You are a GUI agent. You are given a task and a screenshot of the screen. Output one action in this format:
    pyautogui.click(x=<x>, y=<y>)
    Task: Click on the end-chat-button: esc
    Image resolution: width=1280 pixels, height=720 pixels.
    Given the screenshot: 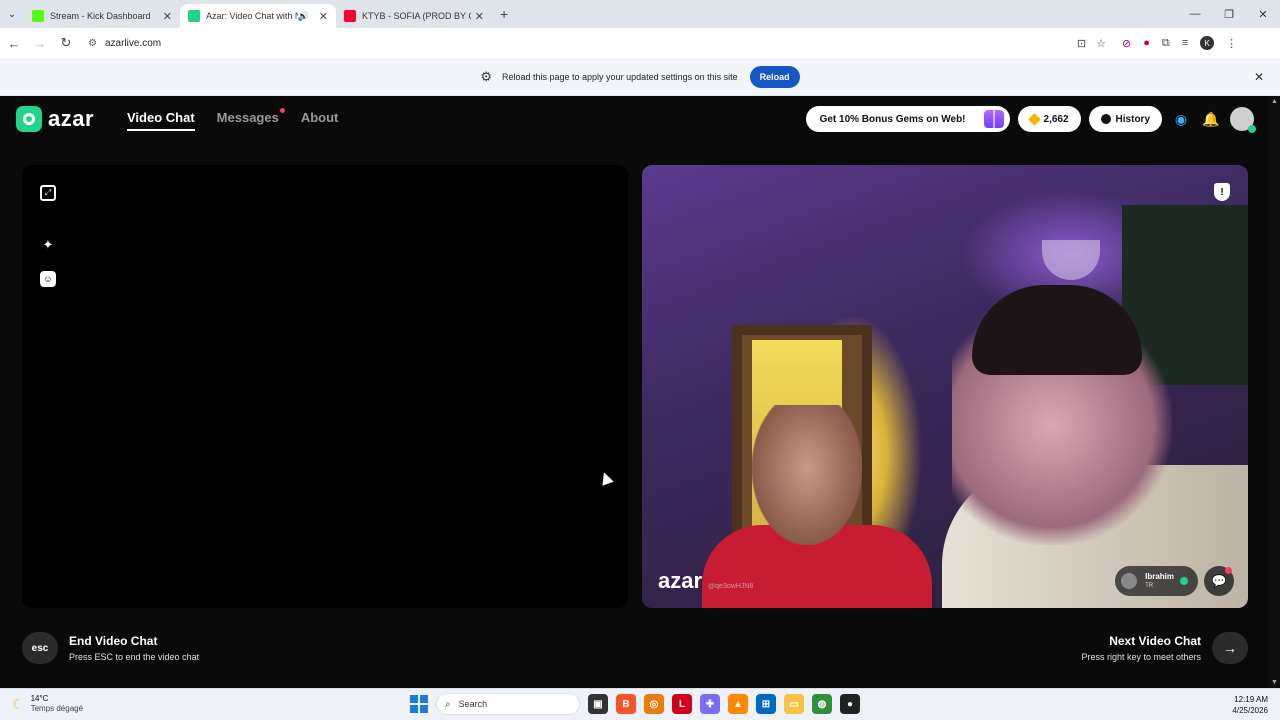 What is the action you would take?
    pyautogui.click(x=40, y=648)
    